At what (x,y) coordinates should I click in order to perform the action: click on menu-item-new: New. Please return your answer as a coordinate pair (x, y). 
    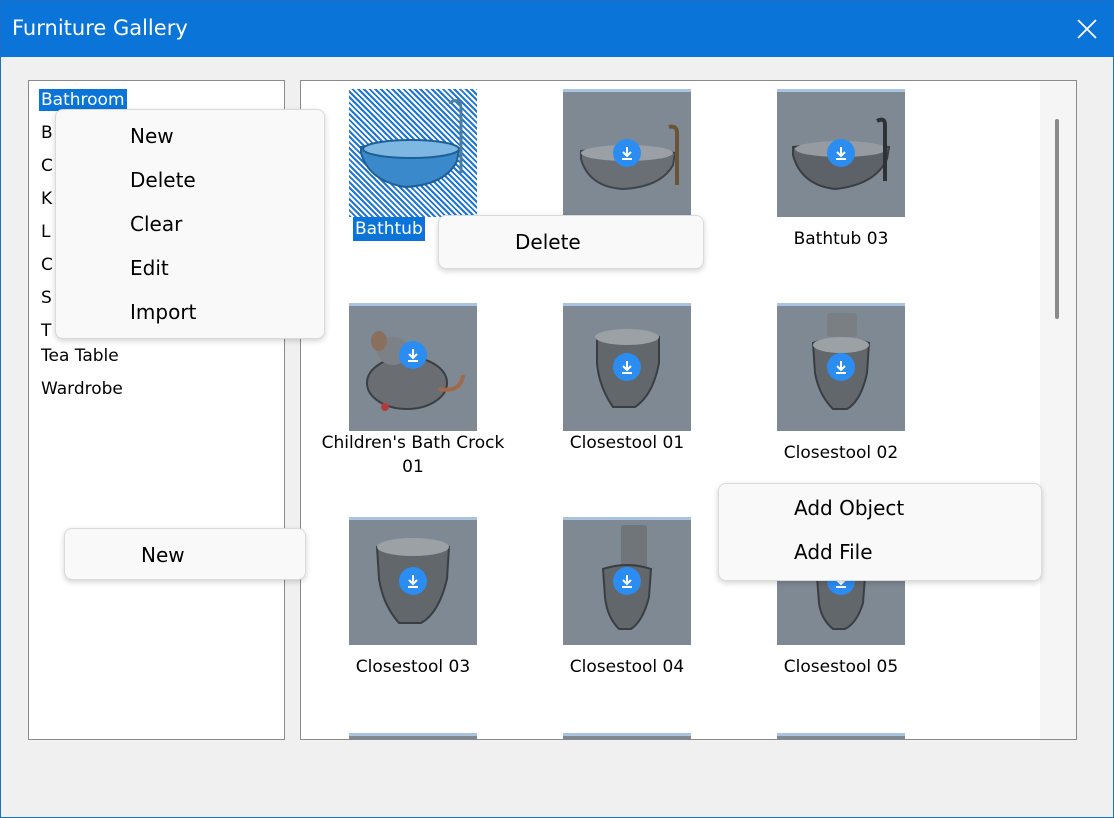
    Looking at the image, I should click on (152, 136).